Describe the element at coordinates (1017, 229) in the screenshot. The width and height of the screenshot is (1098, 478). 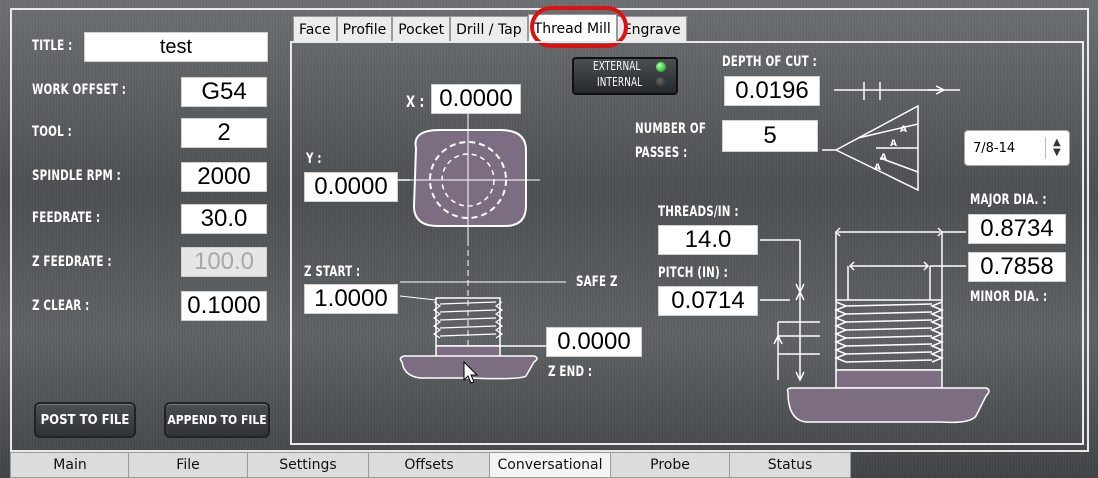
I see `major-dia-input: 0.8734` at that location.